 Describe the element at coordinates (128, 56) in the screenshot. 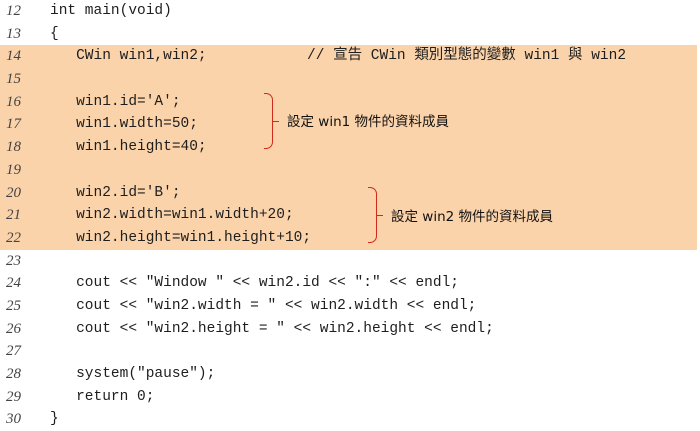

I see `code-text: CWin win1,win2;` at that location.